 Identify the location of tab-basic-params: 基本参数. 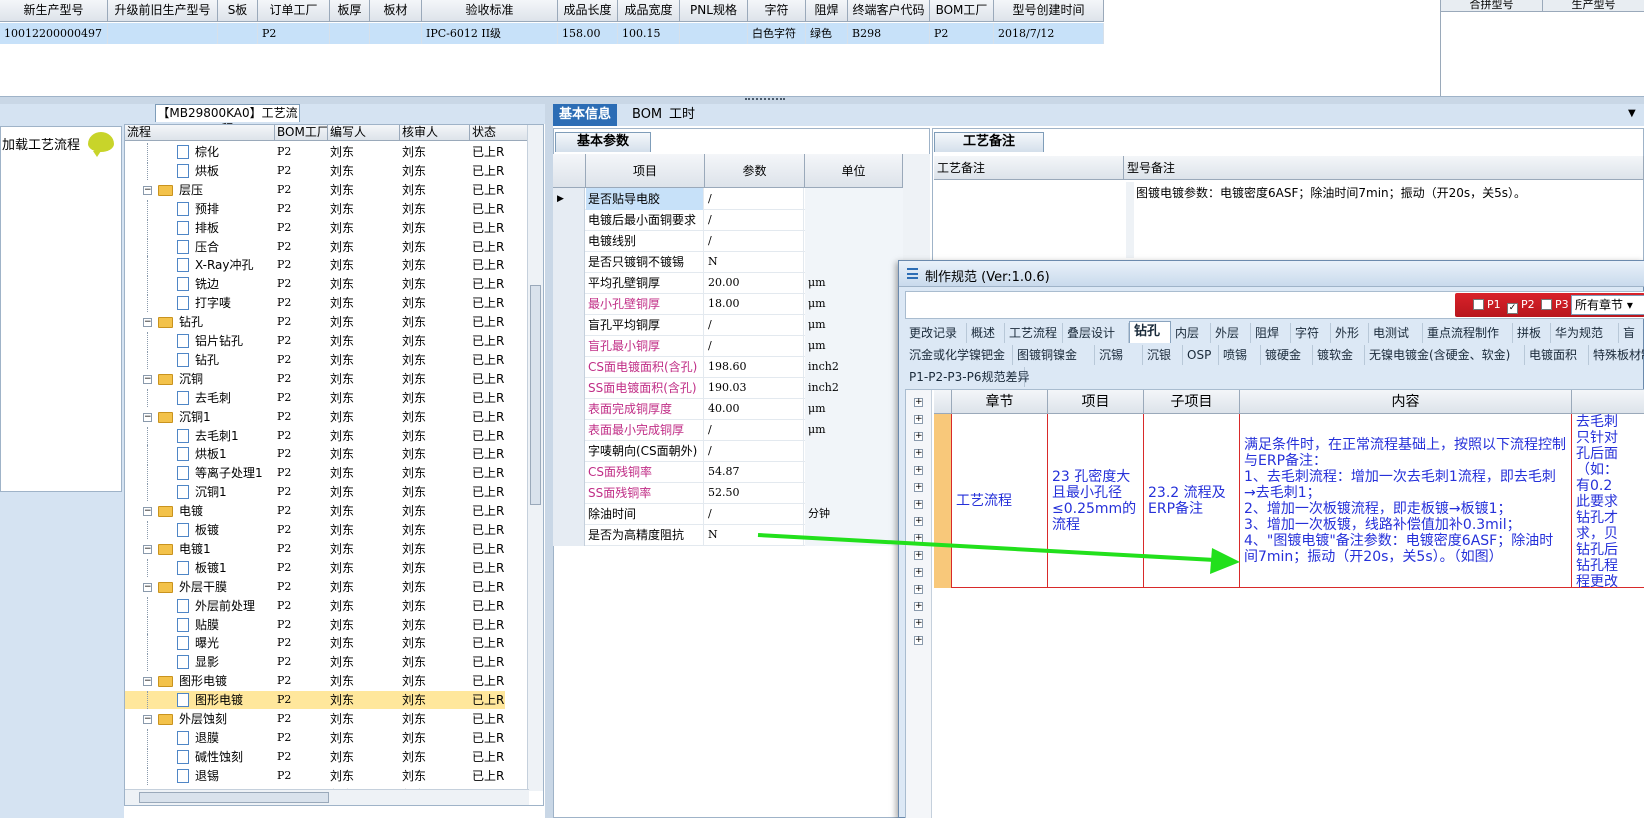
(603, 142).